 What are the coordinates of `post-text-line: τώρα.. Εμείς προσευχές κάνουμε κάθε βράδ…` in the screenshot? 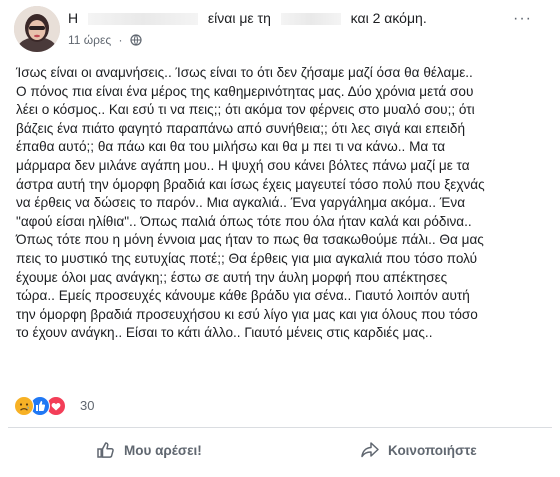 It's located at (243, 296).